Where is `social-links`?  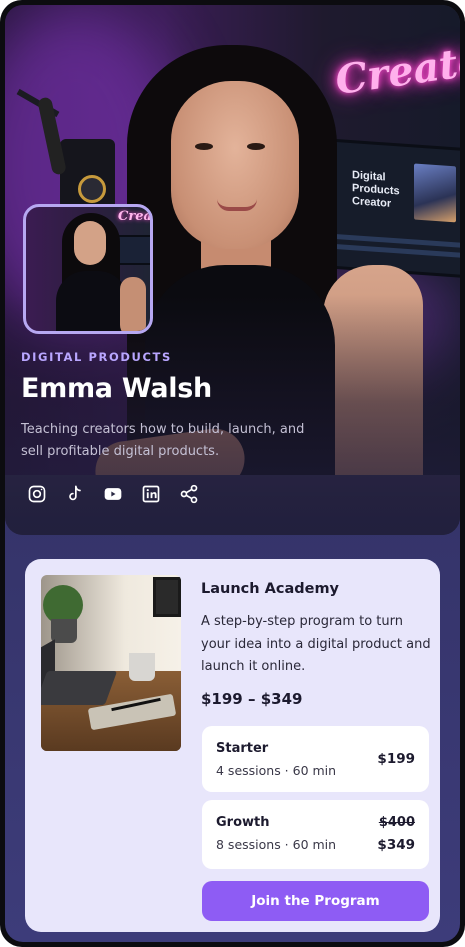 social-links is located at coordinates (113, 494).